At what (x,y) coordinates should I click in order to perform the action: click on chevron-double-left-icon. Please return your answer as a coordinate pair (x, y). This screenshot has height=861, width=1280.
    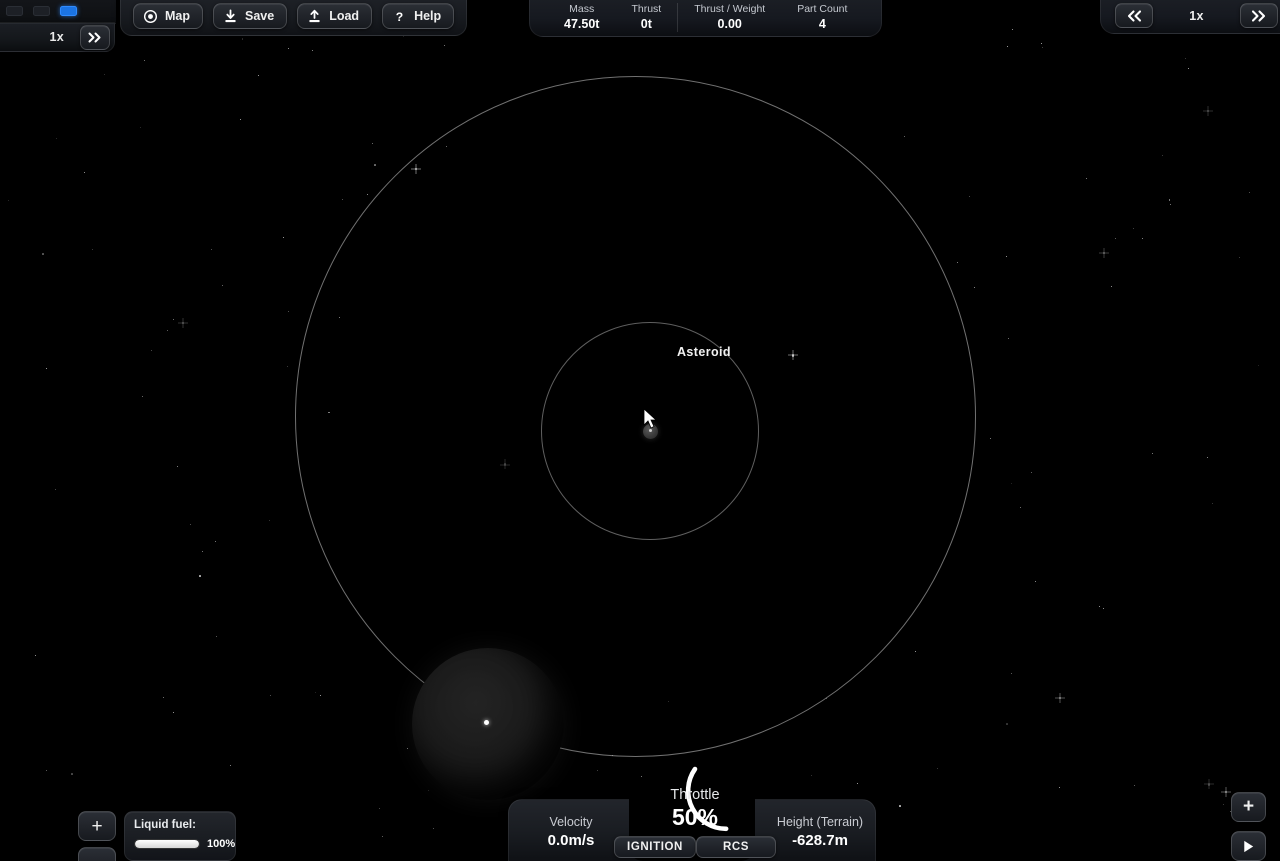
    Looking at the image, I should click on (1134, 15).